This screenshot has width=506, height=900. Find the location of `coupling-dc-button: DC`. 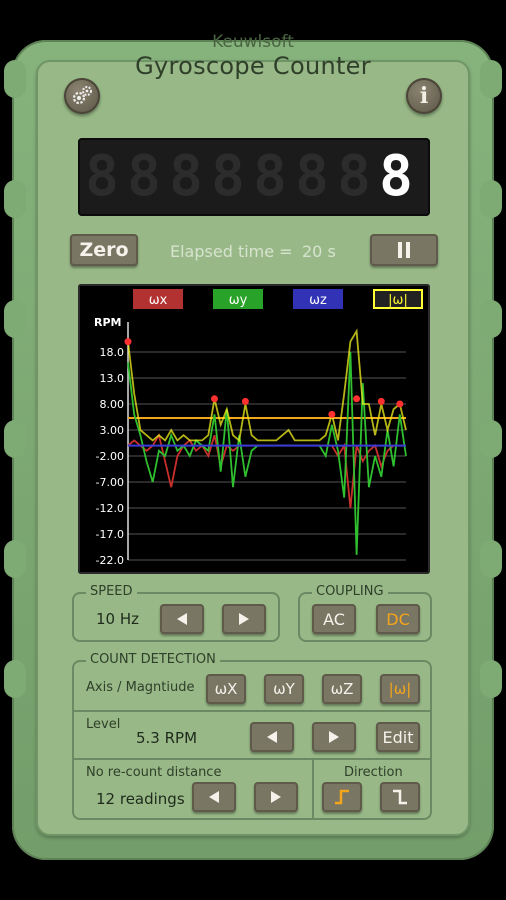

coupling-dc-button: DC is located at coordinates (398, 619).